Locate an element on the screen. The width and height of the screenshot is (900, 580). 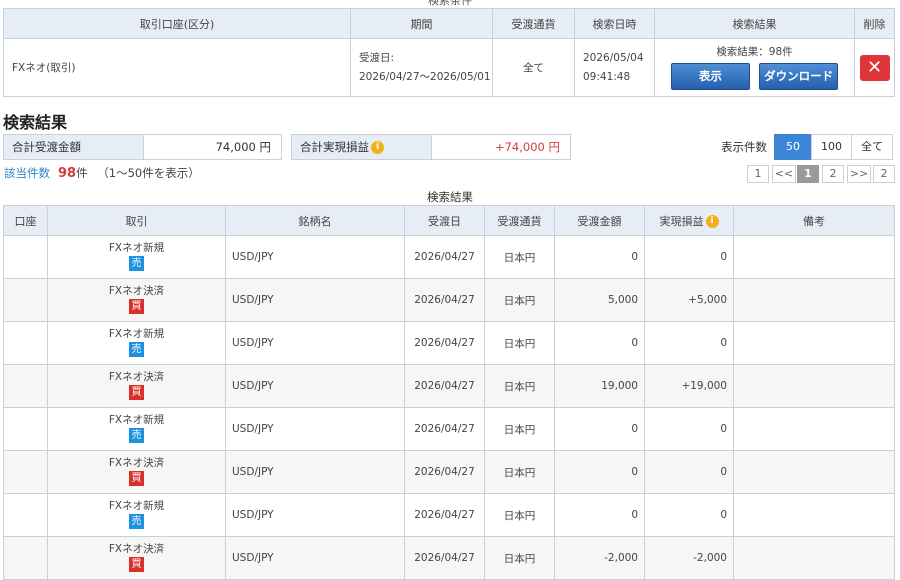
col-search-result-header: 検索結果 is located at coordinates (754, 23).